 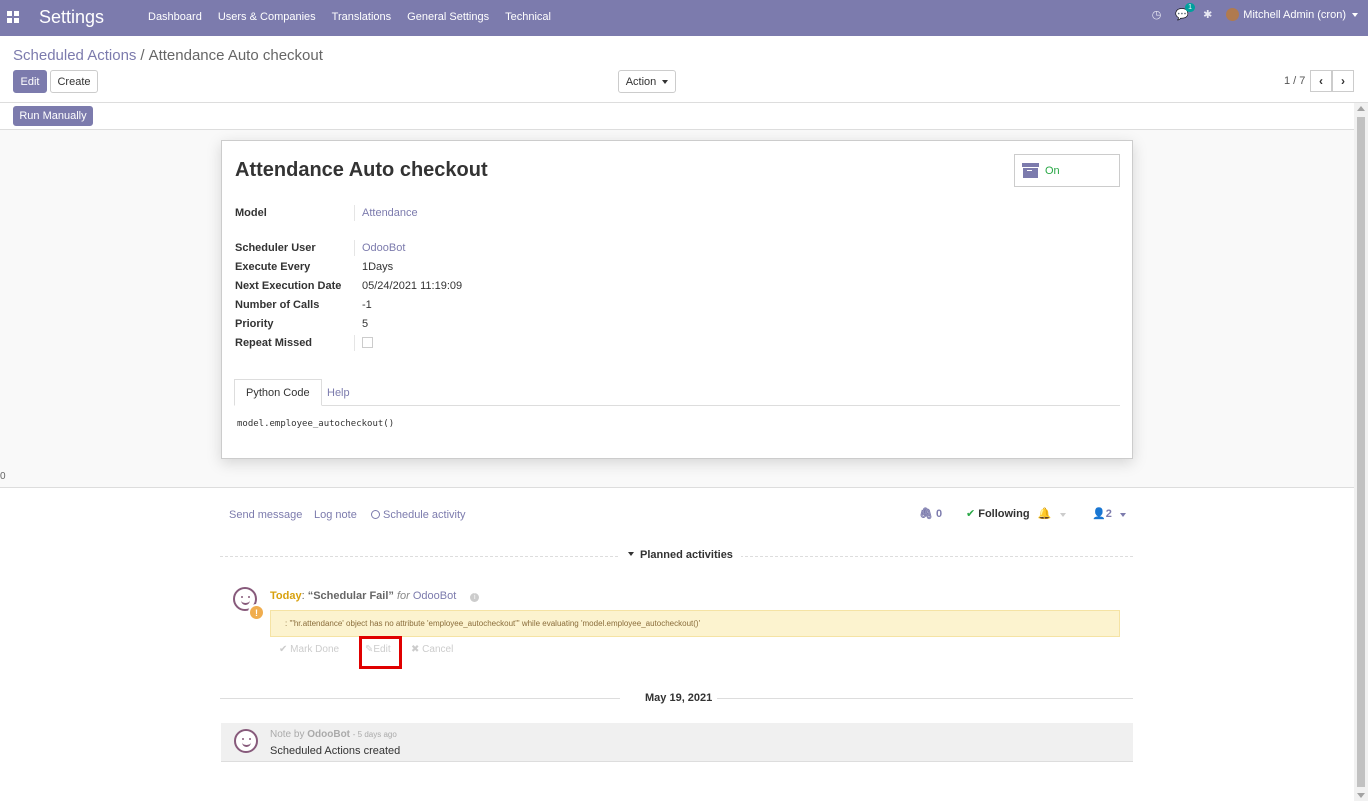 I want to click on highlight-box, so click(x=380, y=652).